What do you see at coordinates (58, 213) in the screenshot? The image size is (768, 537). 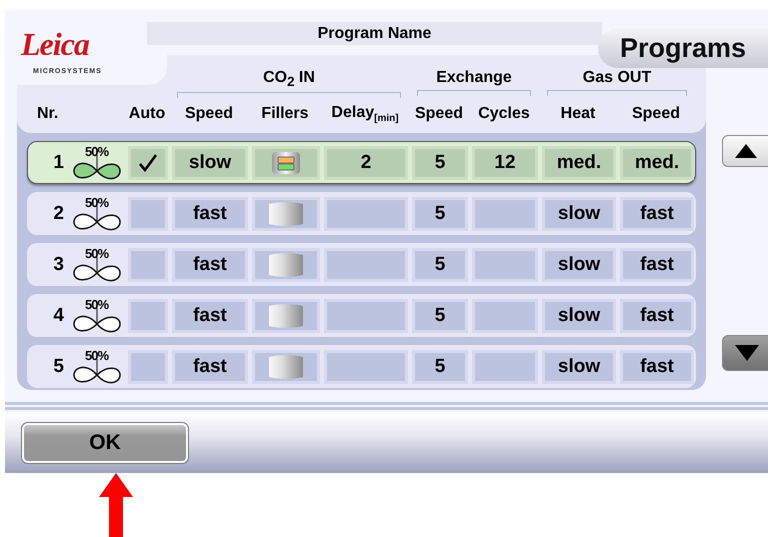 I see `row-number: 2` at bounding box center [58, 213].